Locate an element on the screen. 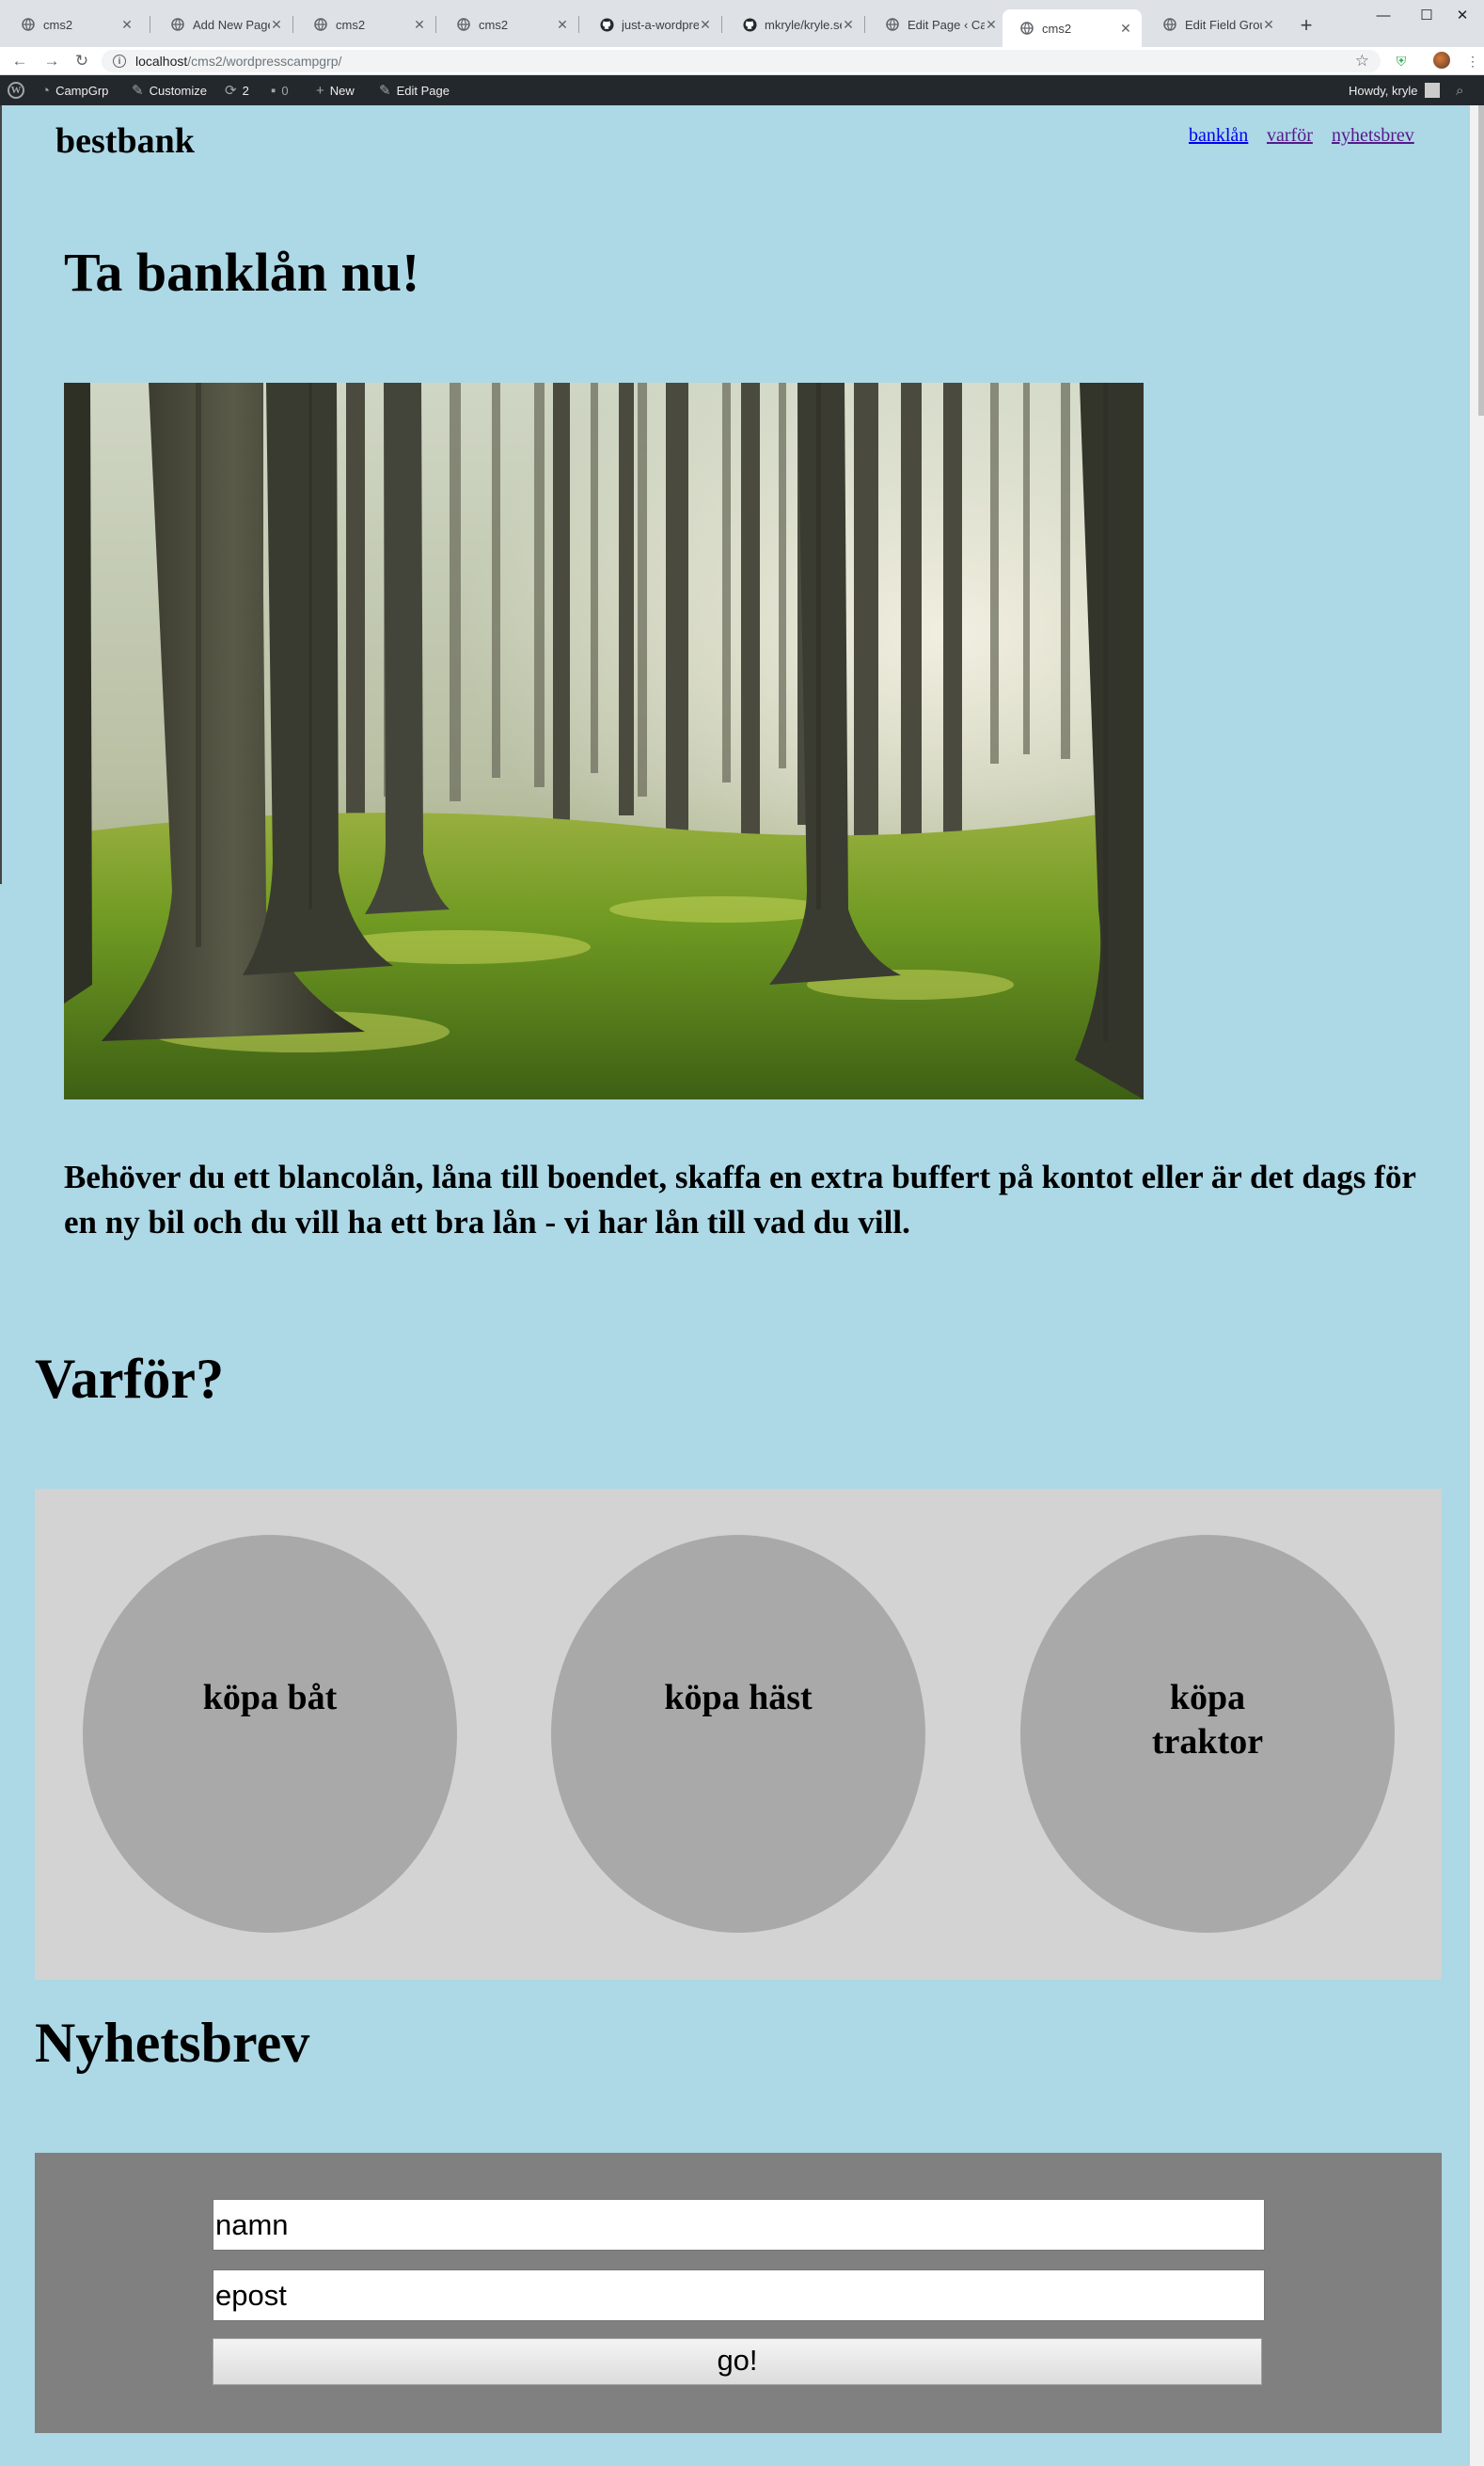 The height and width of the screenshot is (2466, 1484). browser-tab-active: cms2 ✕ is located at coordinates (1072, 28).